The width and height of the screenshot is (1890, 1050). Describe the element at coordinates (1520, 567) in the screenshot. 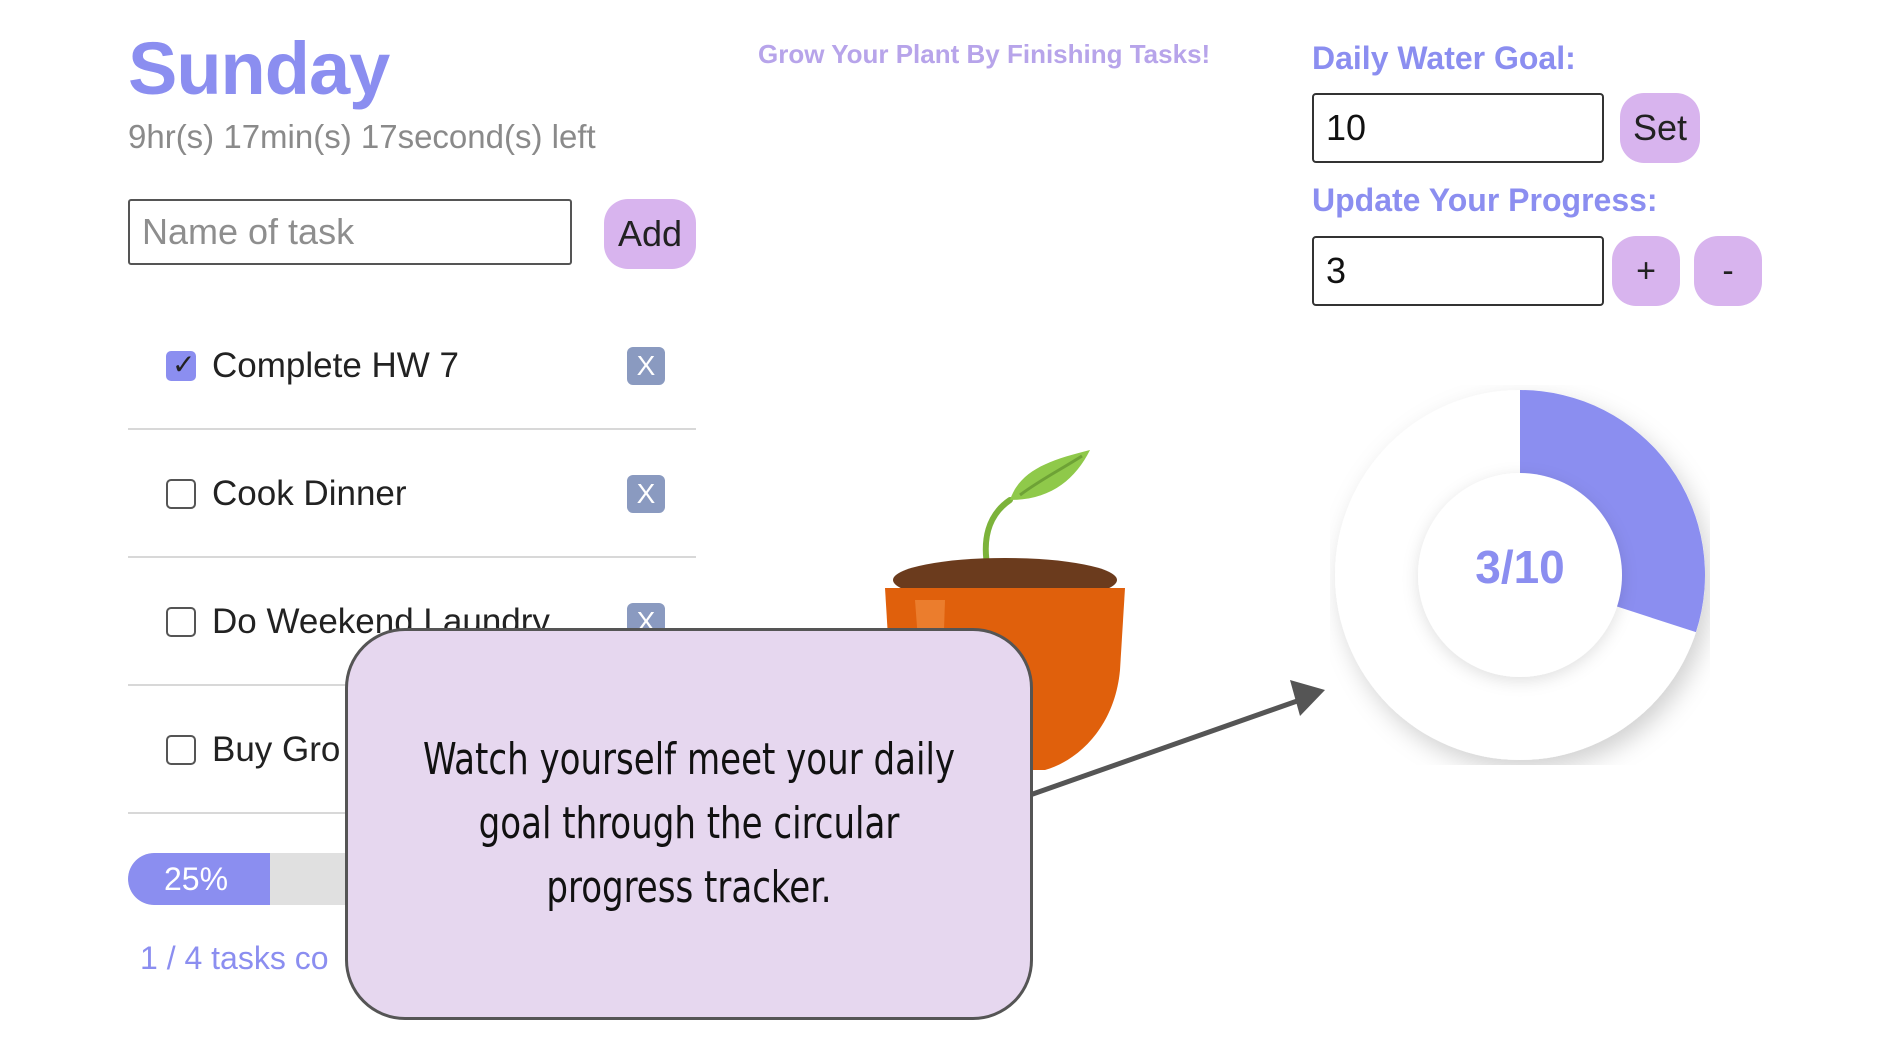

I see `tracker-value: 3/10` at that location.